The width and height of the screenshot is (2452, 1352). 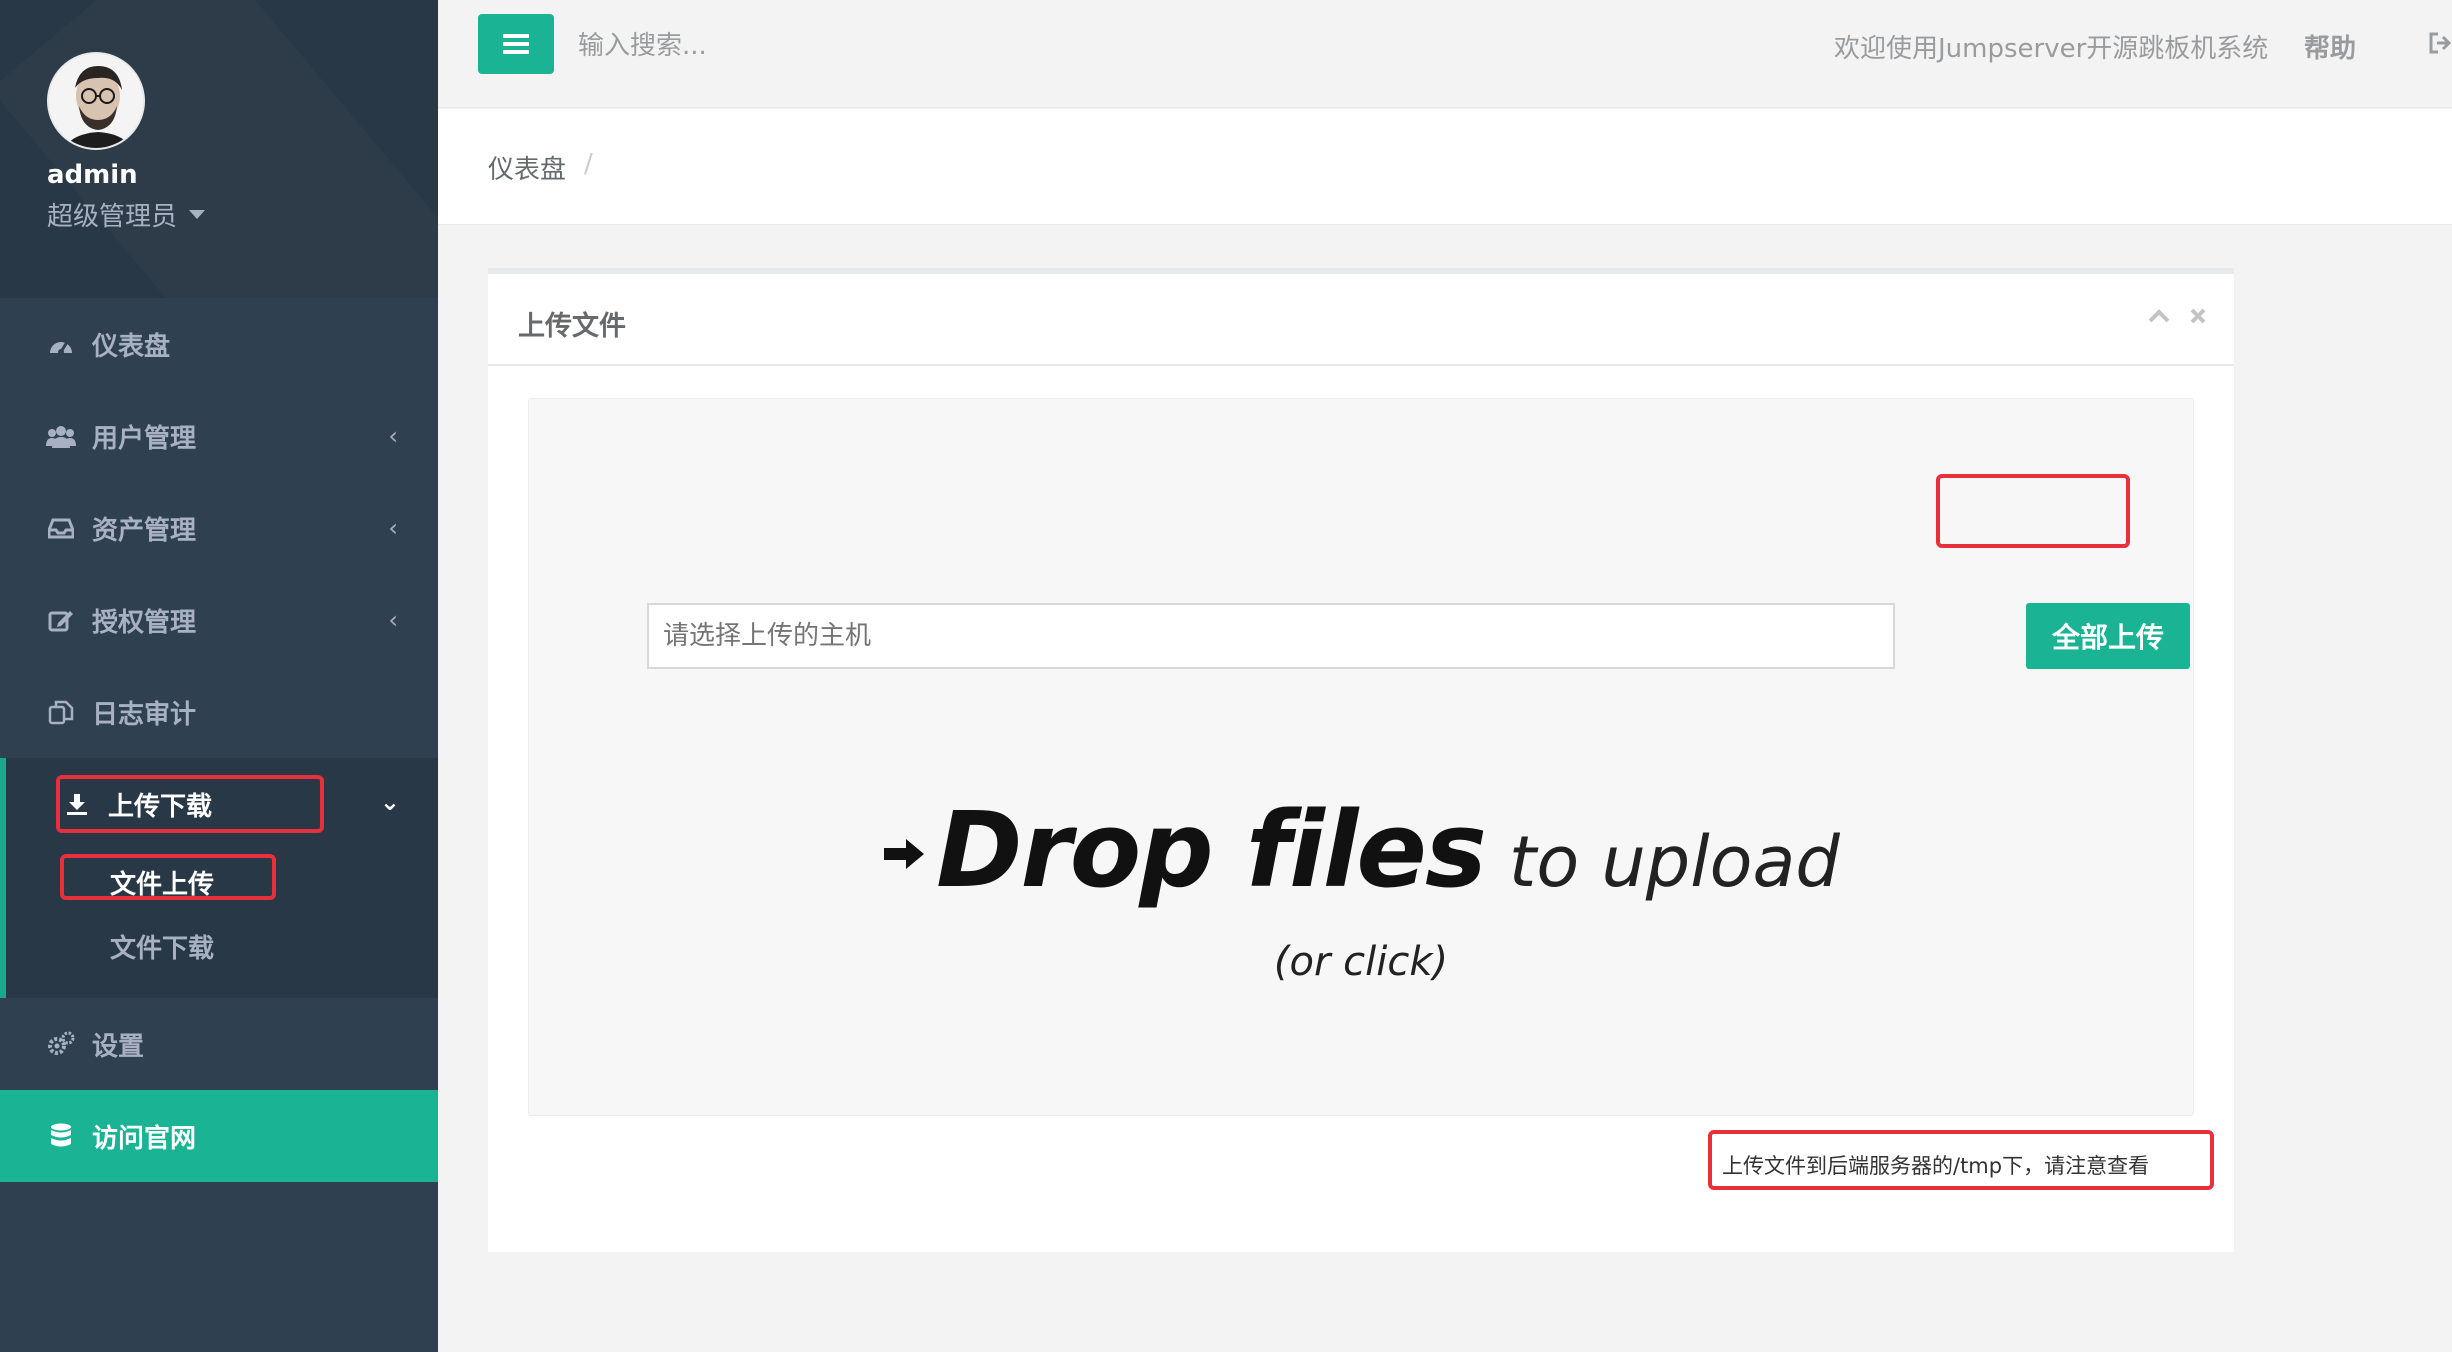 I want to click on sidebar-item-label: 仪表盘, so click(x=131, y=346).